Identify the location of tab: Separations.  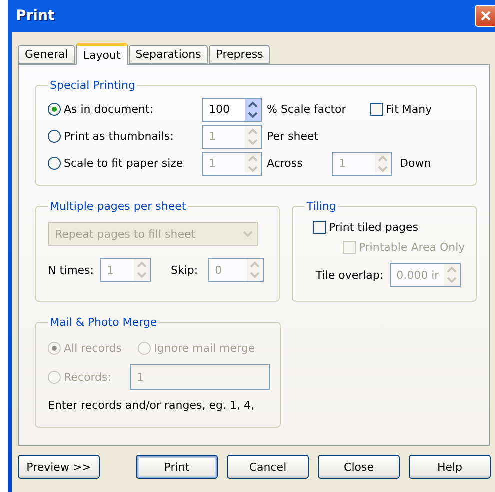
(168, 54).